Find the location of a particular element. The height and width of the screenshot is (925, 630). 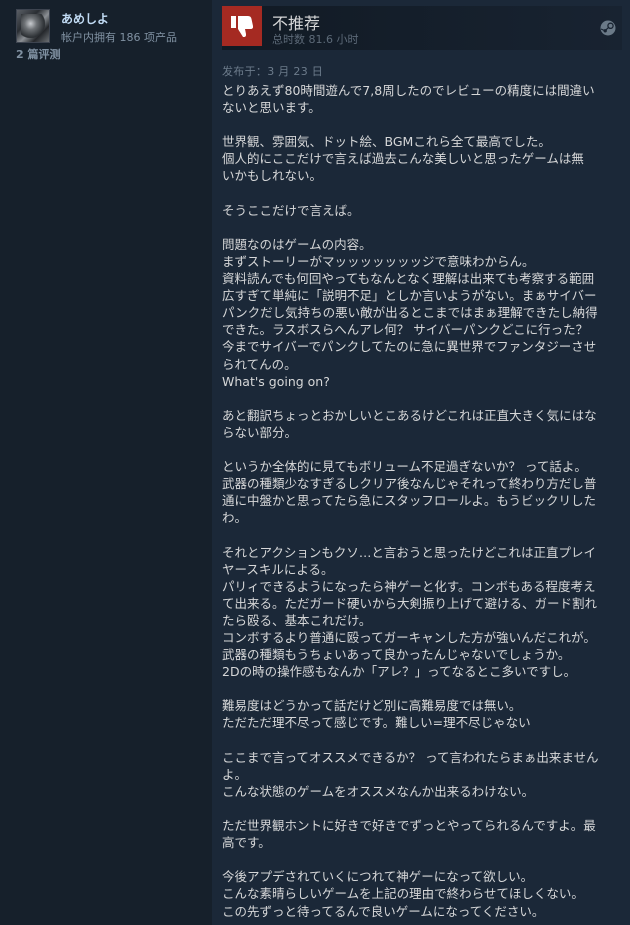

review-paragraph: とりあえず80時間遊んで7,8周したのでレビューの精度には間違い ないと思います。 is located at coordinates (419, 99).